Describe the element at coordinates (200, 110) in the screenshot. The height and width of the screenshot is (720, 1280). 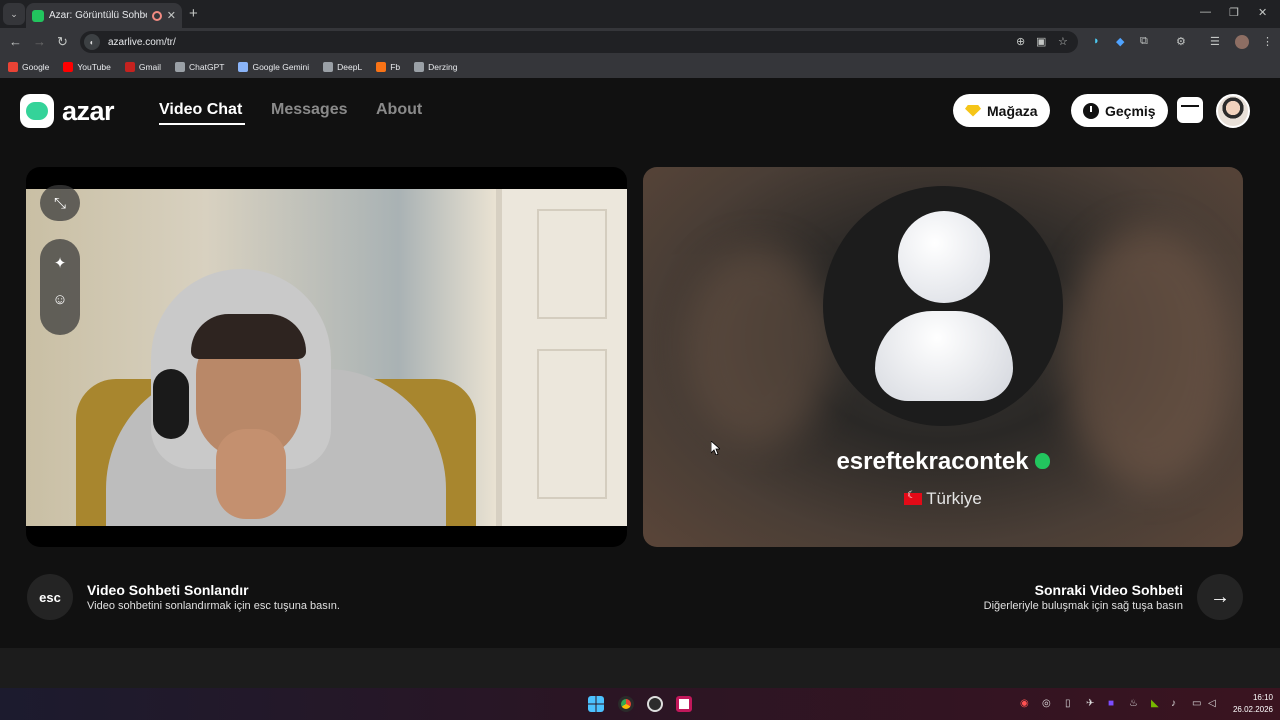
I see `nav-video-chat: Video Chat` at that location.